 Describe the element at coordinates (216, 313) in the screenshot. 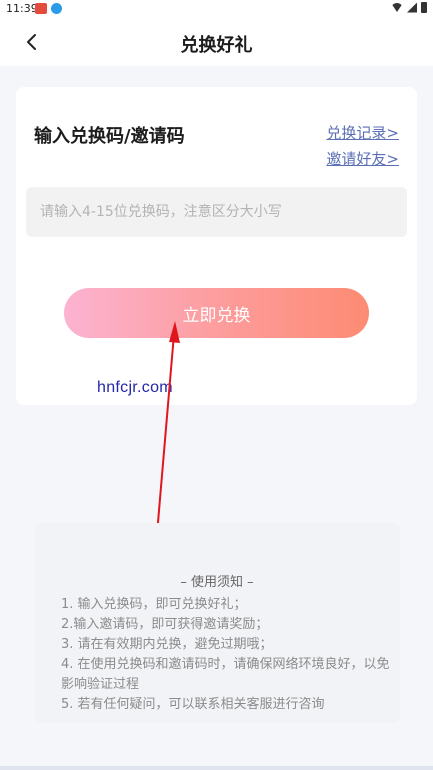

I see `redeem-now-button: 立即兑换` at that location.